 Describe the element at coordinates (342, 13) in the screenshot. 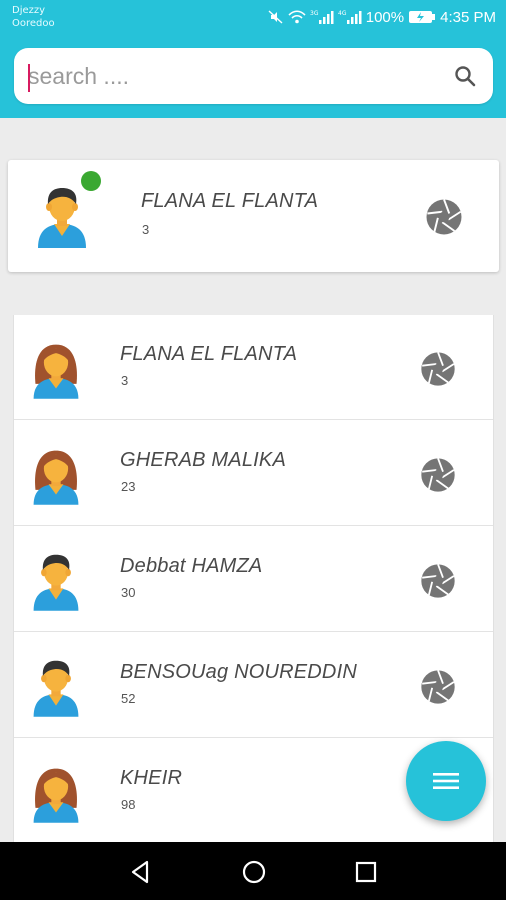

I see `svg-text: 4G` at that location.